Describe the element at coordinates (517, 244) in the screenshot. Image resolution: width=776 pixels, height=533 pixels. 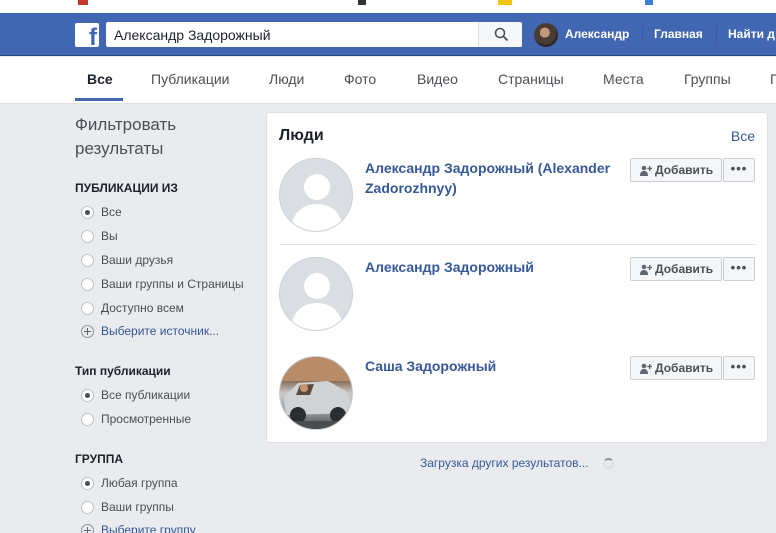
I see `row-divider` at that location.